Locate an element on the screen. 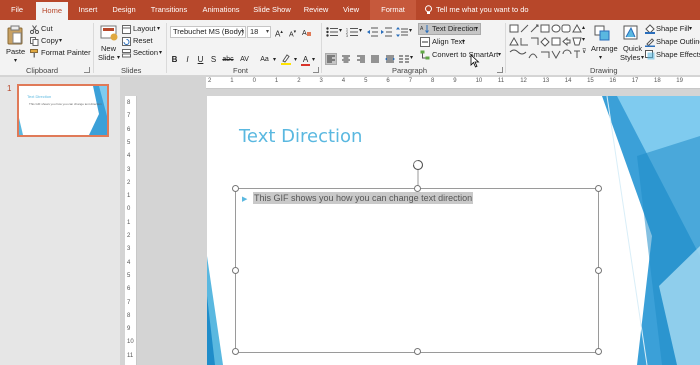  copy-button: Copy is located at coordinates (50, 41).